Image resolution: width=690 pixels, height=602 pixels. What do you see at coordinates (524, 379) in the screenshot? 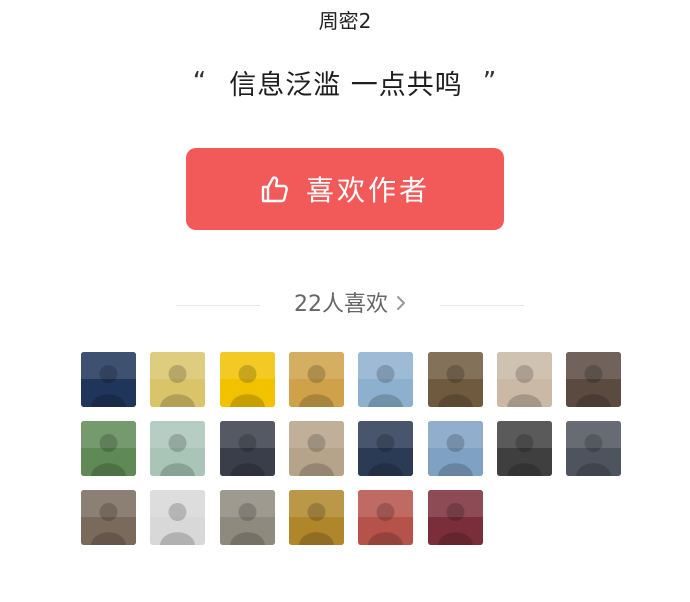
I see `avatar-calligraphy-plate` at bounding box center [524, 379].